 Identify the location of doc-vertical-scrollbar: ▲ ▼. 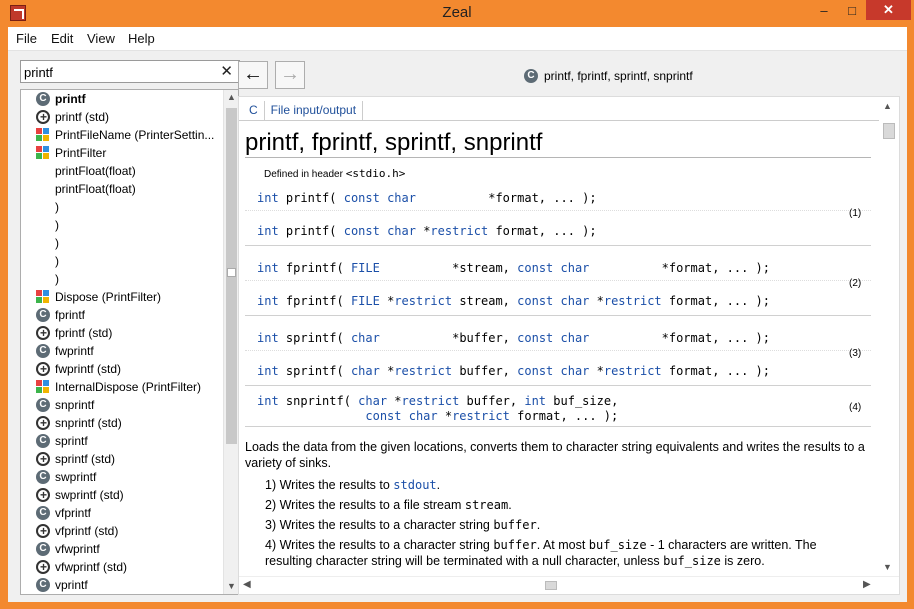
(889, 336).